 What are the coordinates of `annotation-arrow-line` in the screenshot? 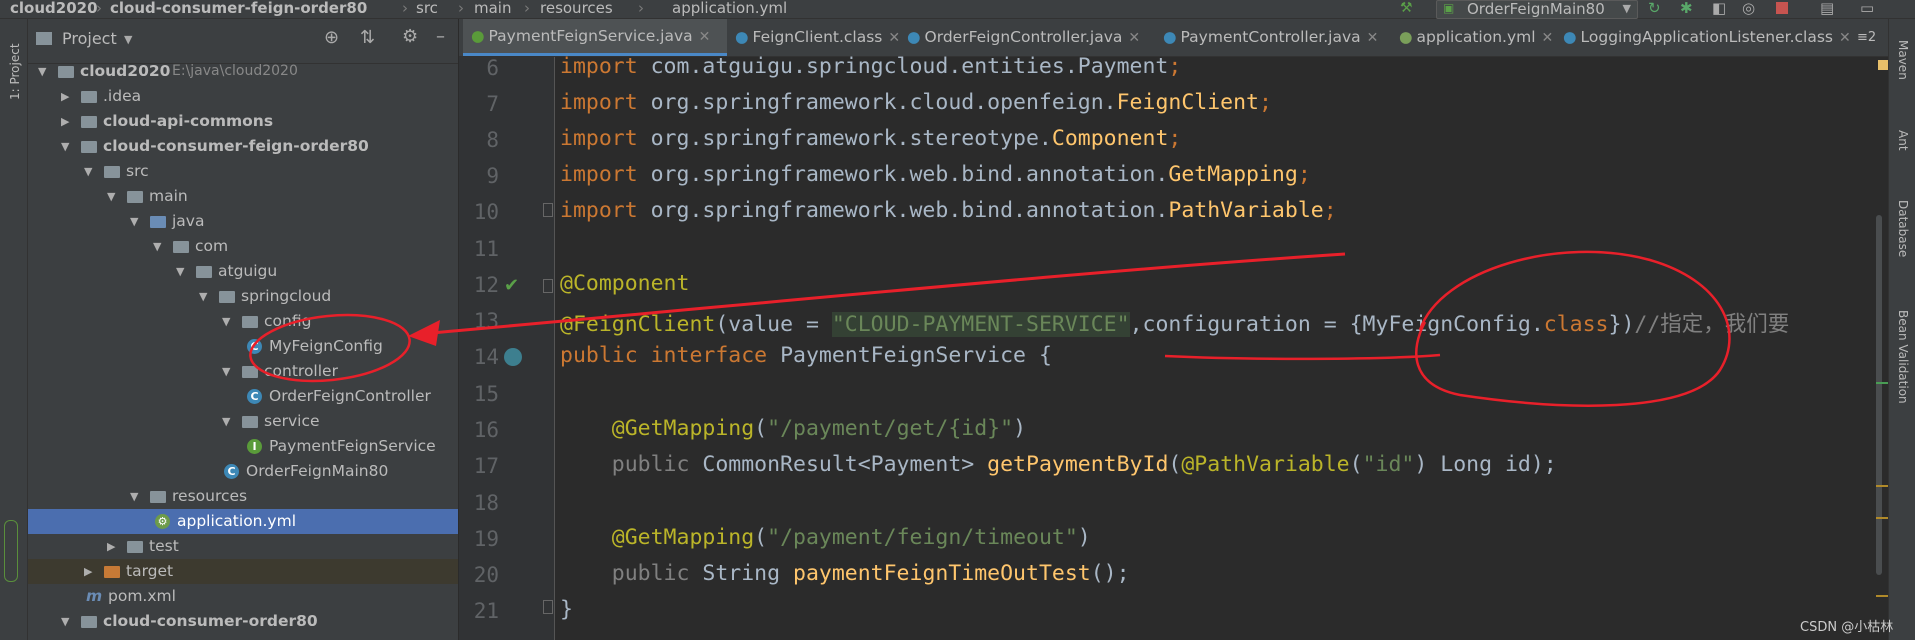 It's located at (882, 294).